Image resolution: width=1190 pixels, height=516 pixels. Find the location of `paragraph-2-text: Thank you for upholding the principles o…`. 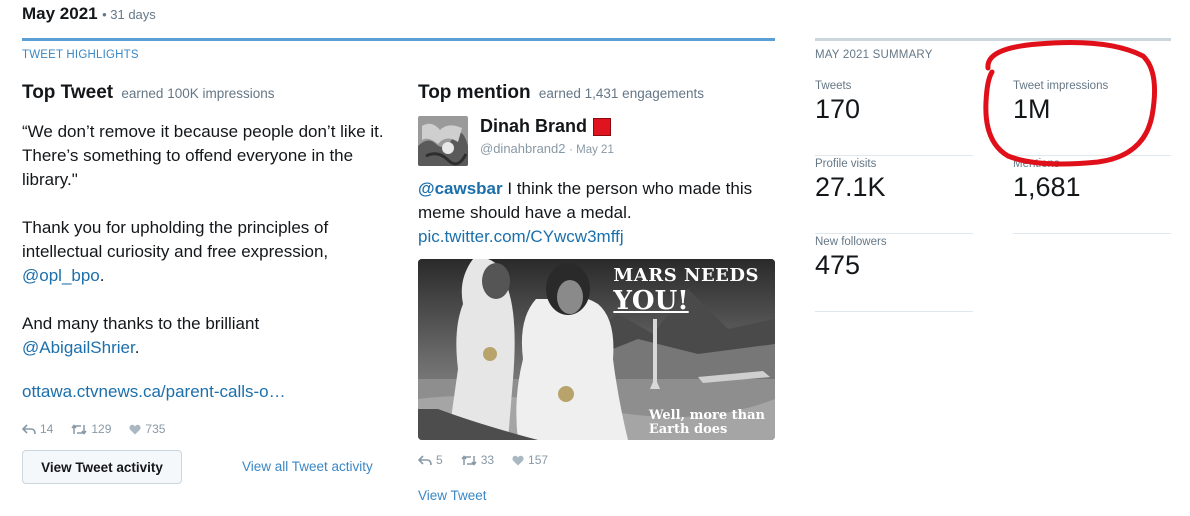

paragraph-2-text: Thank you for upholding the principles o… is located at coordinates (175, 239).